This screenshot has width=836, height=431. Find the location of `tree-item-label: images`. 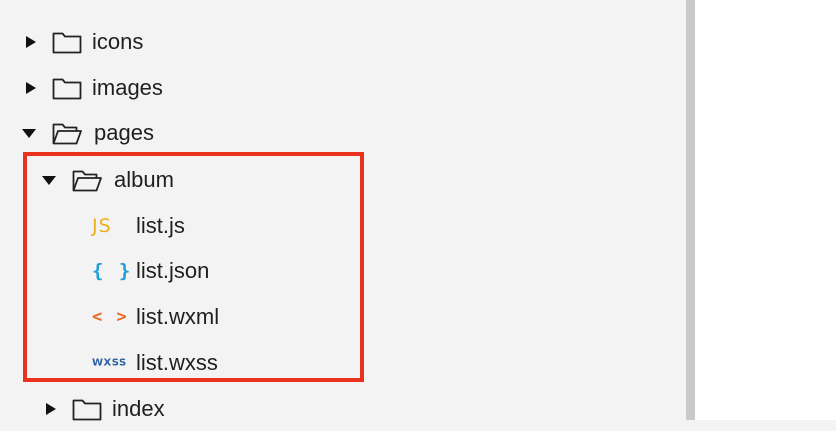

tree-item-label: images is located at coordinates (127, 87).